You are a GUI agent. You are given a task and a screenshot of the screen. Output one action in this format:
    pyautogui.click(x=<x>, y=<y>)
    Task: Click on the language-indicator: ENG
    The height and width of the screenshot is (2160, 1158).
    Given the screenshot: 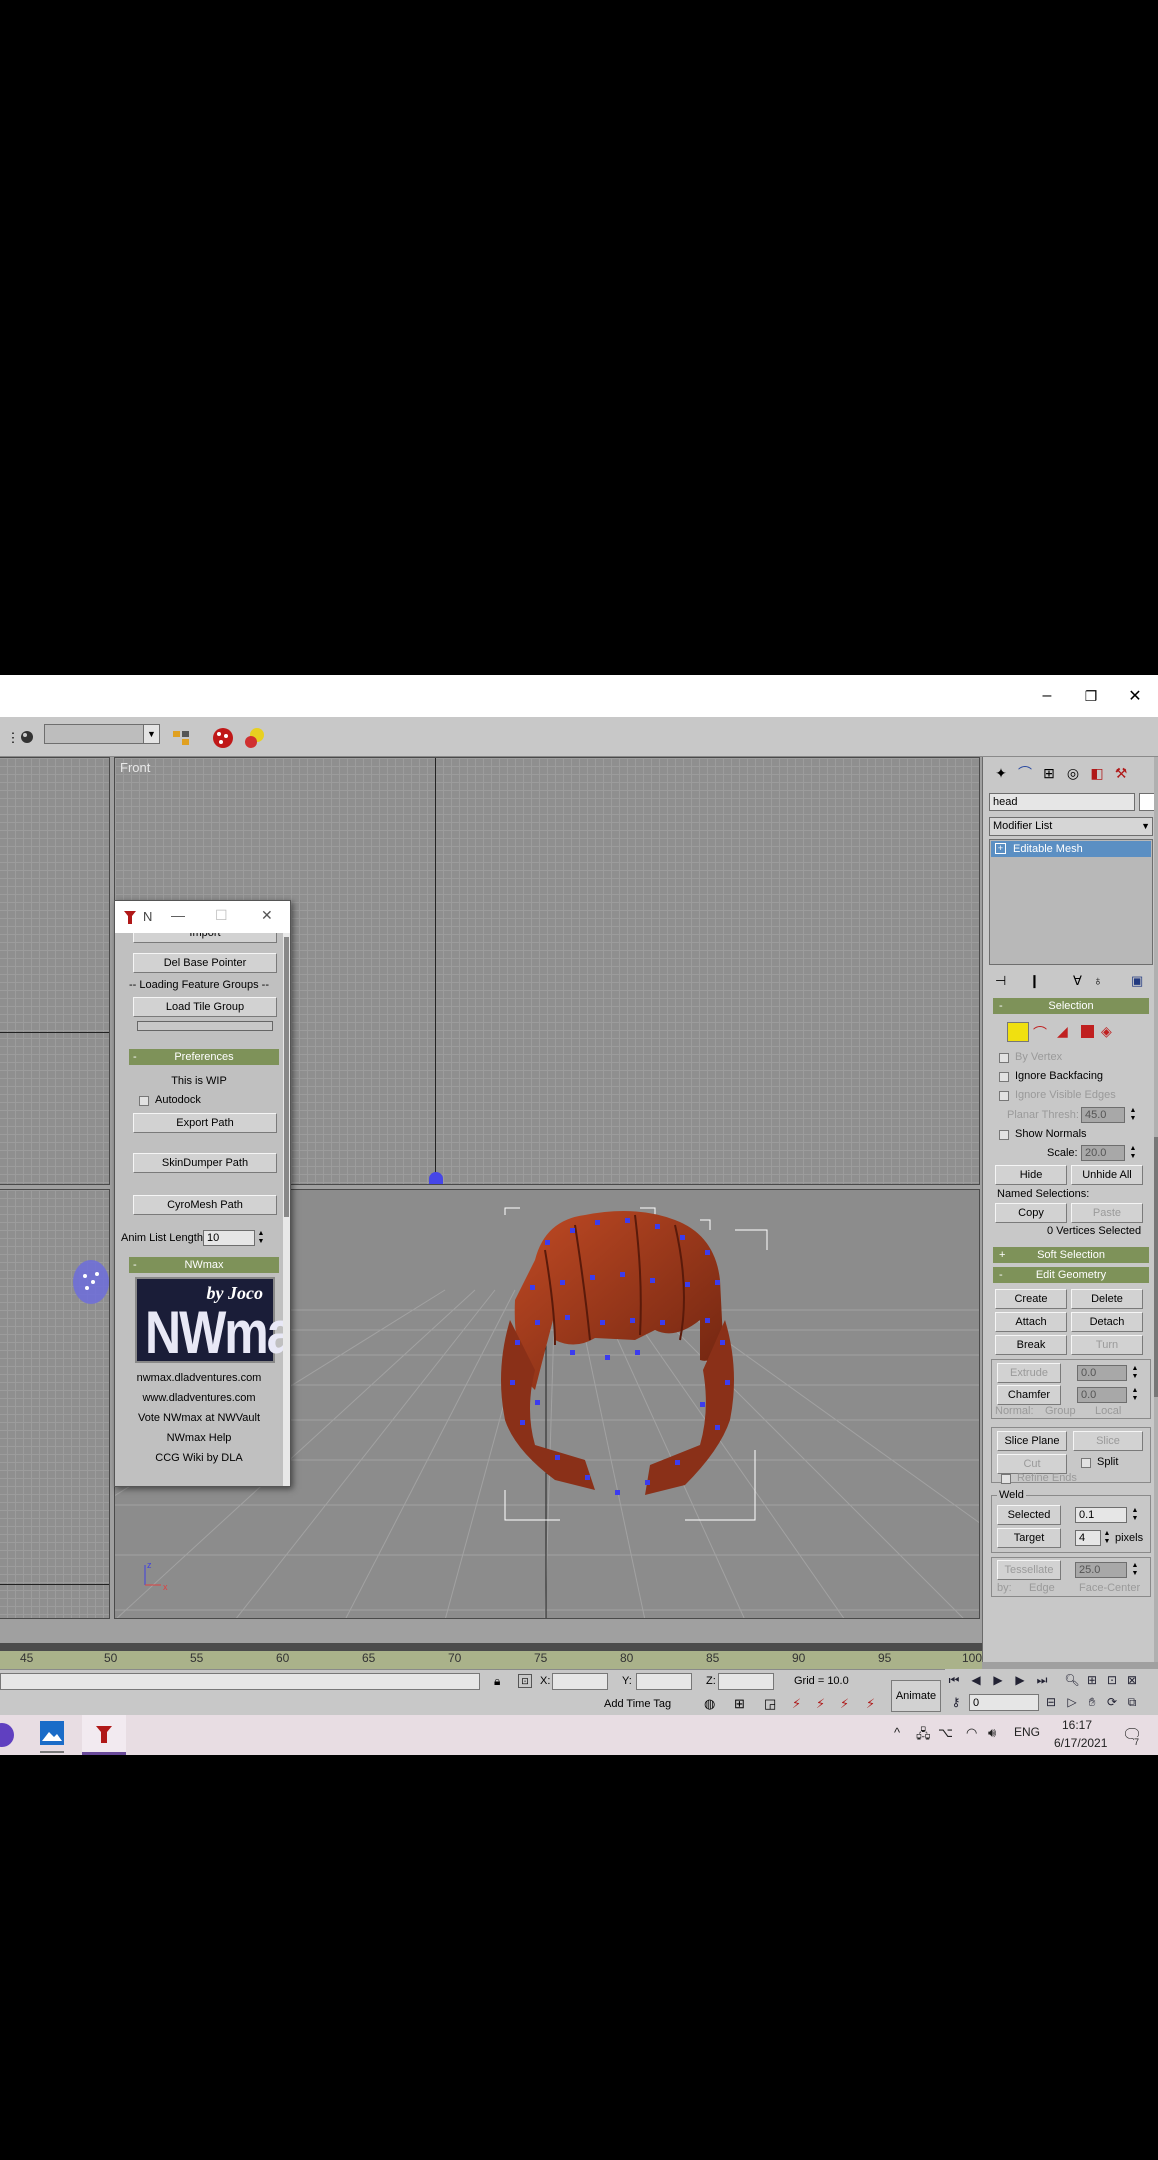 What is the action you would take?
    pyautogui.click(x=1027, y=1732)
    